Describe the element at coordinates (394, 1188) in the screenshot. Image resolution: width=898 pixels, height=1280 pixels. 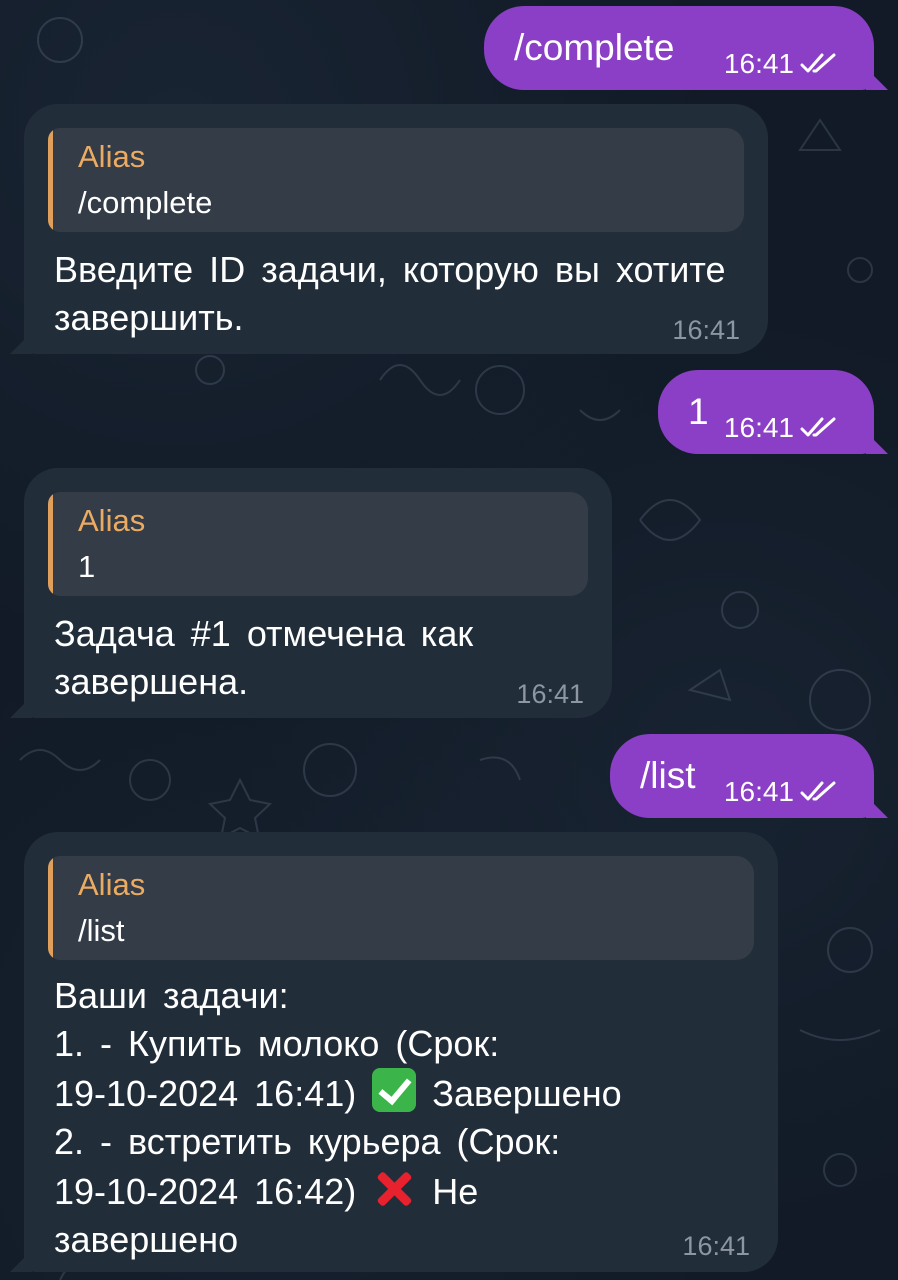
I see `red-cross-emoji-icon` at that location.